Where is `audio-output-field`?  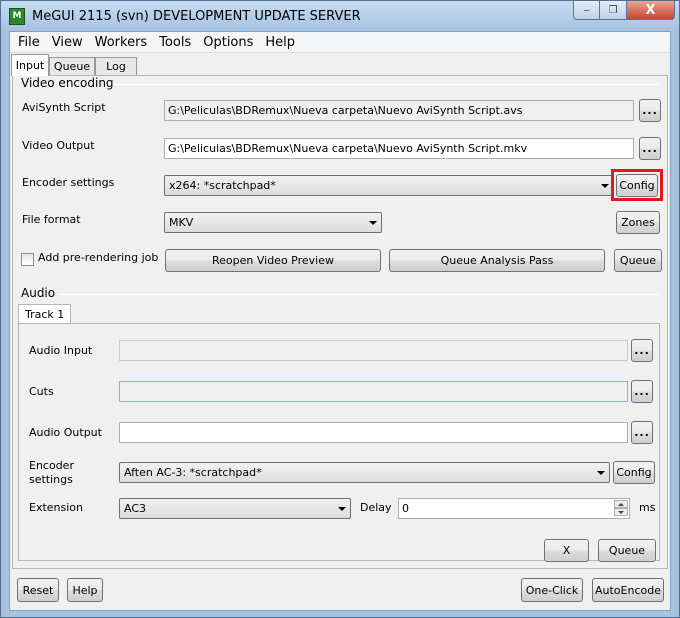
audio-output-field is located at coordinates (373, 432).